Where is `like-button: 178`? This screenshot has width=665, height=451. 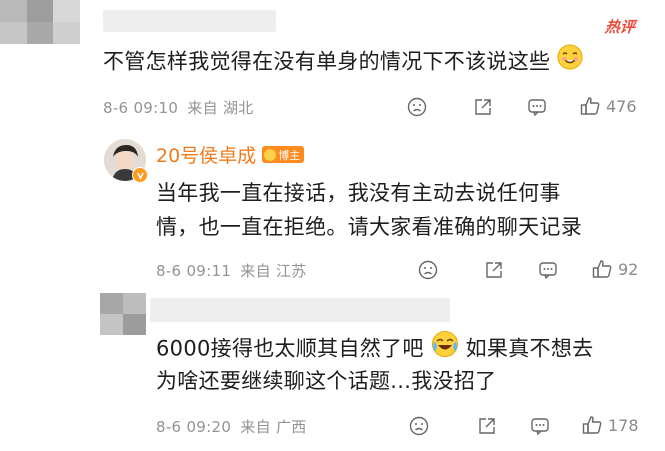
like-button: 178 is located at coordinates (610, 425).